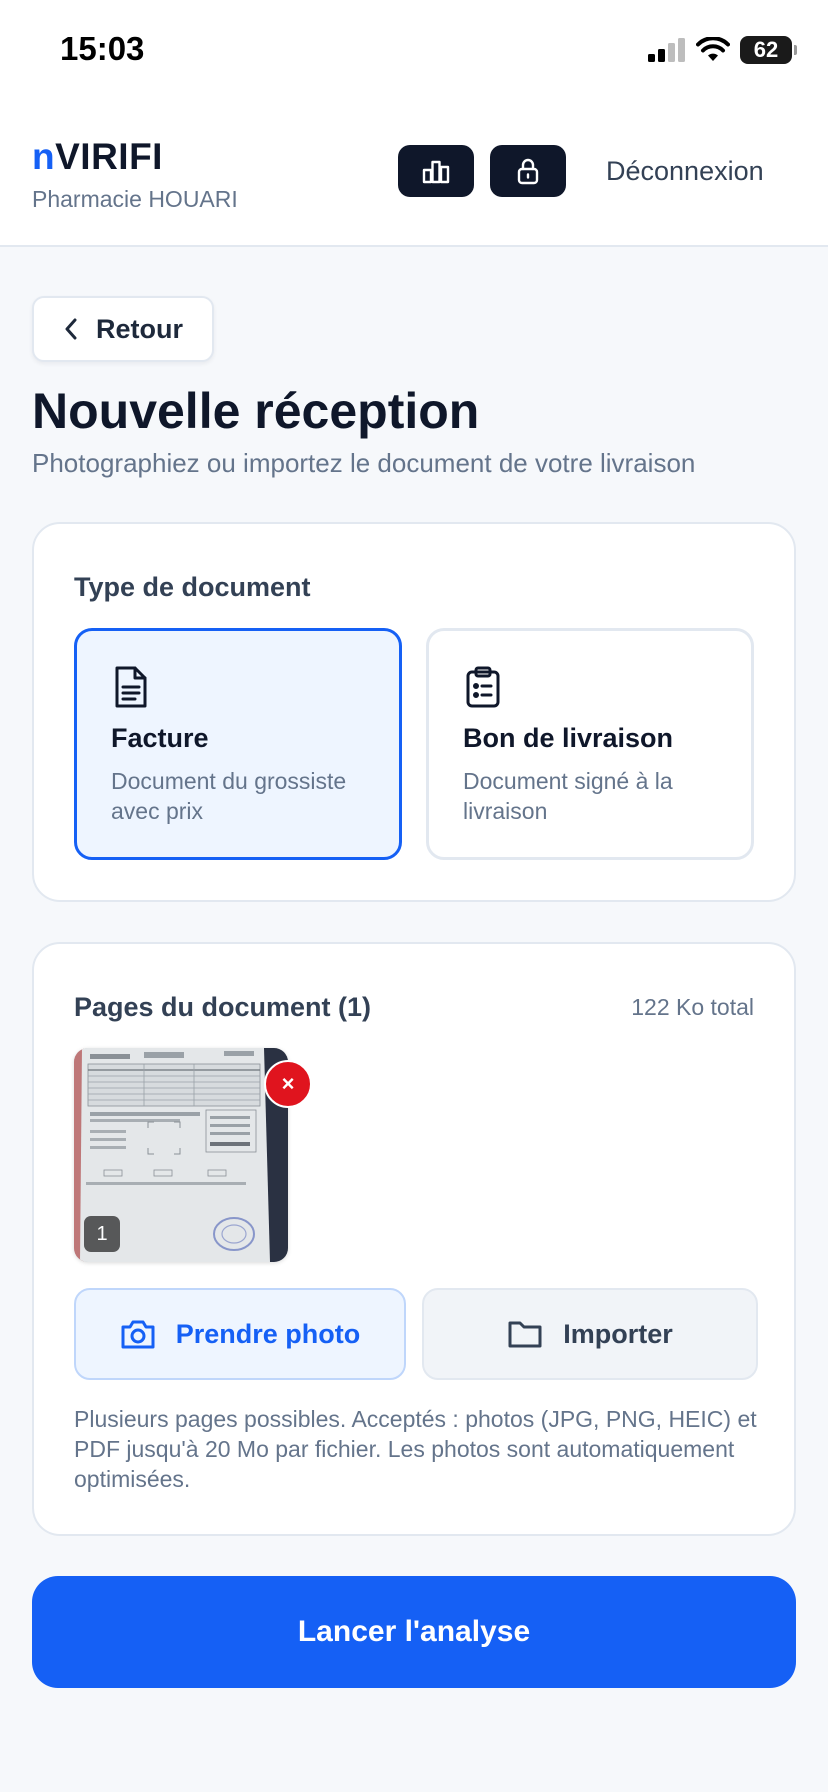  I want to click on app-header: nVIRIFI Pharmacie HOUARI Déconnexion, so click(414, 173).